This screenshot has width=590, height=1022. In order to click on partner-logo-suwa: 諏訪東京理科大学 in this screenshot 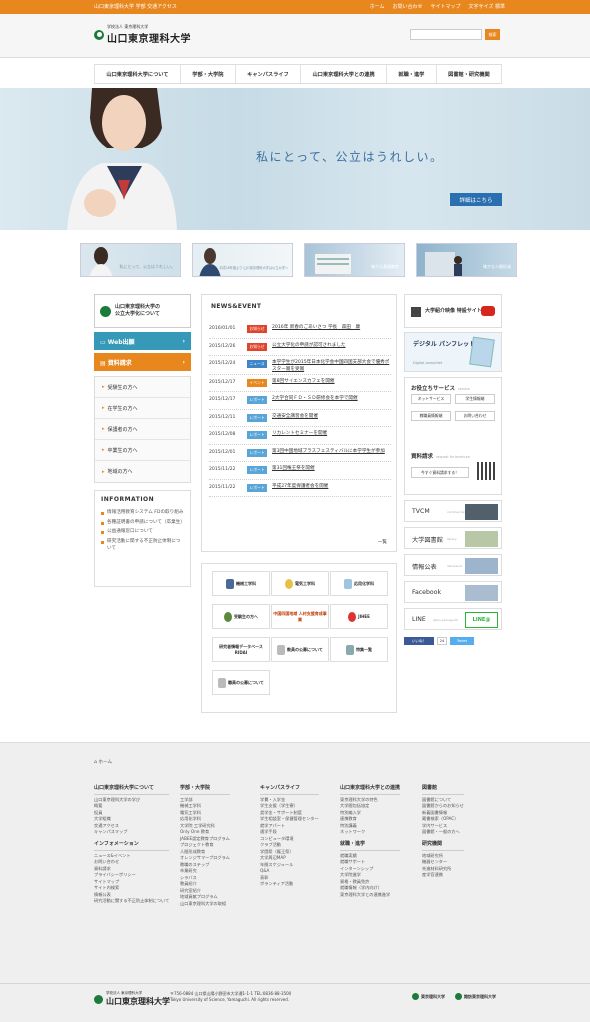, I will do `click(475, 996)`.